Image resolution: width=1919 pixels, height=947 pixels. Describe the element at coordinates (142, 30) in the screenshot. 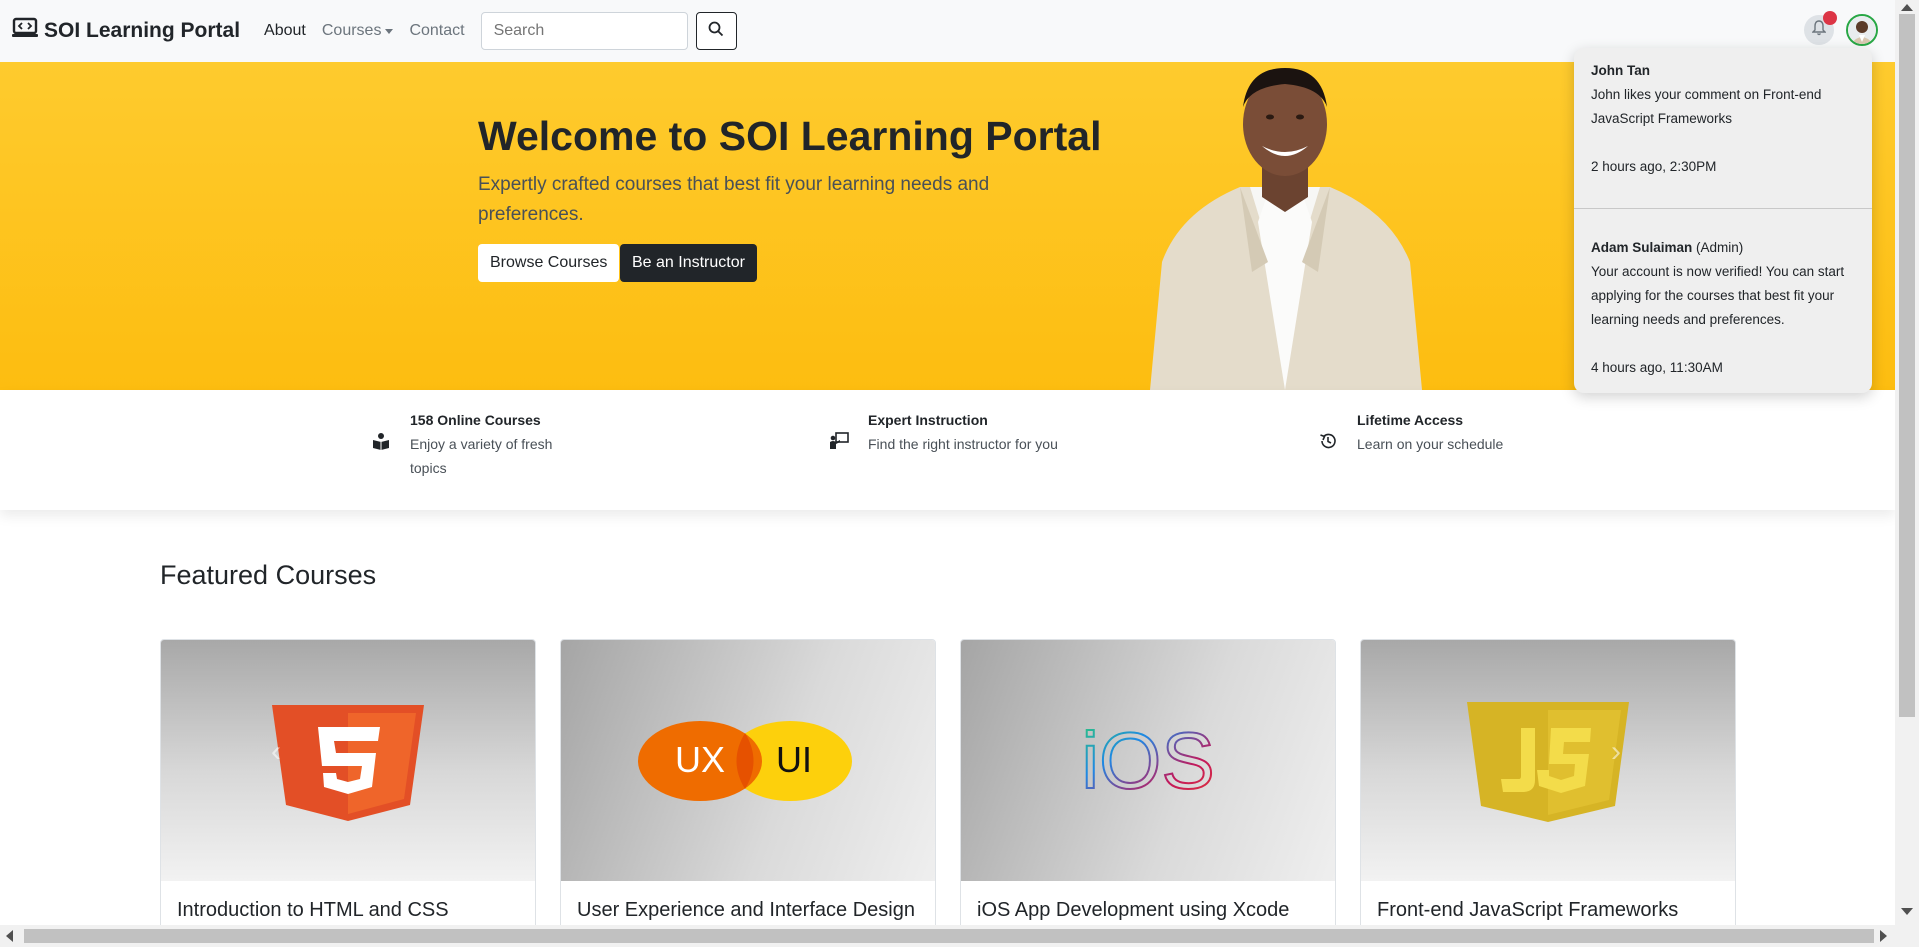

I see `brand-name: SOI Learning Portal` at that location.